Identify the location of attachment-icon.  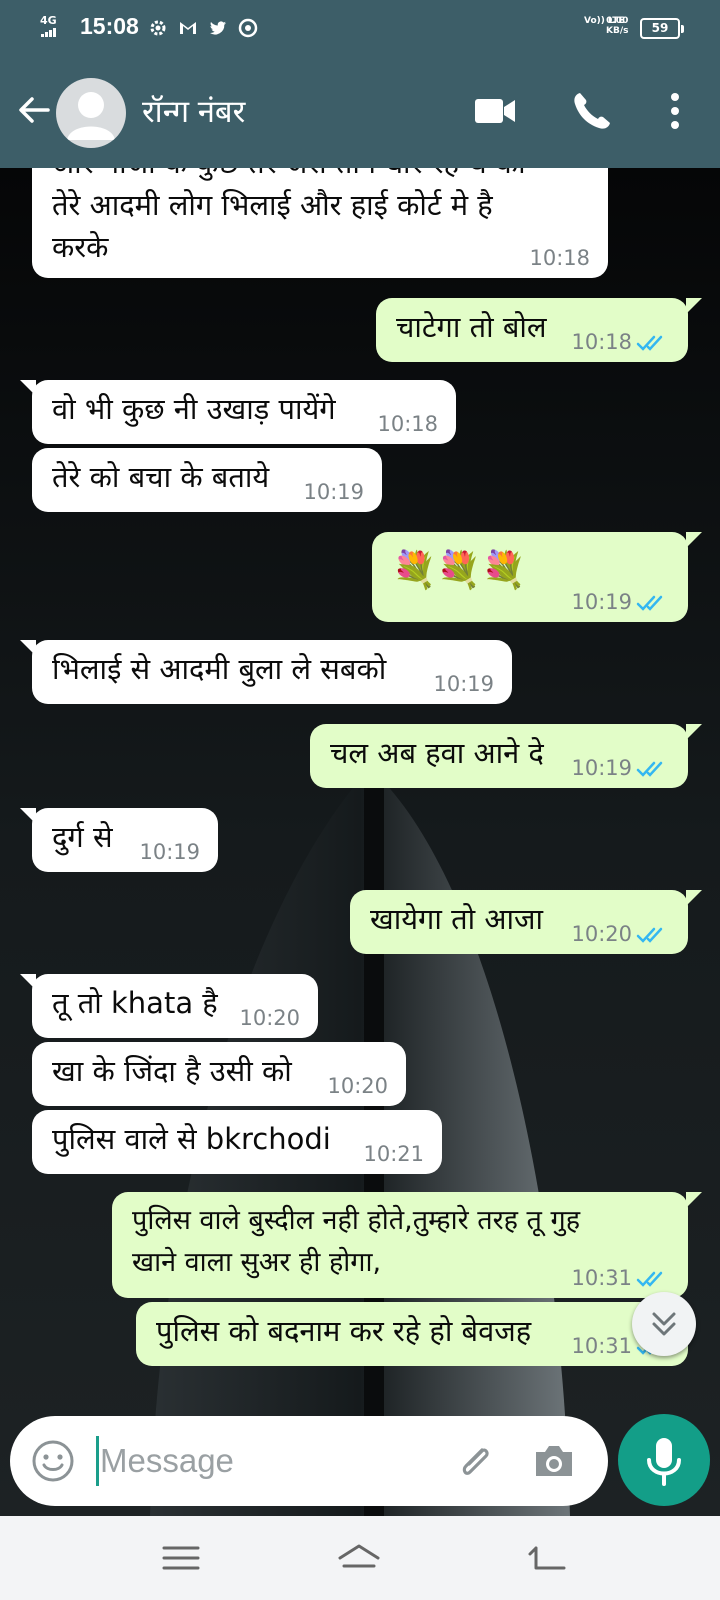
(476, 1462).